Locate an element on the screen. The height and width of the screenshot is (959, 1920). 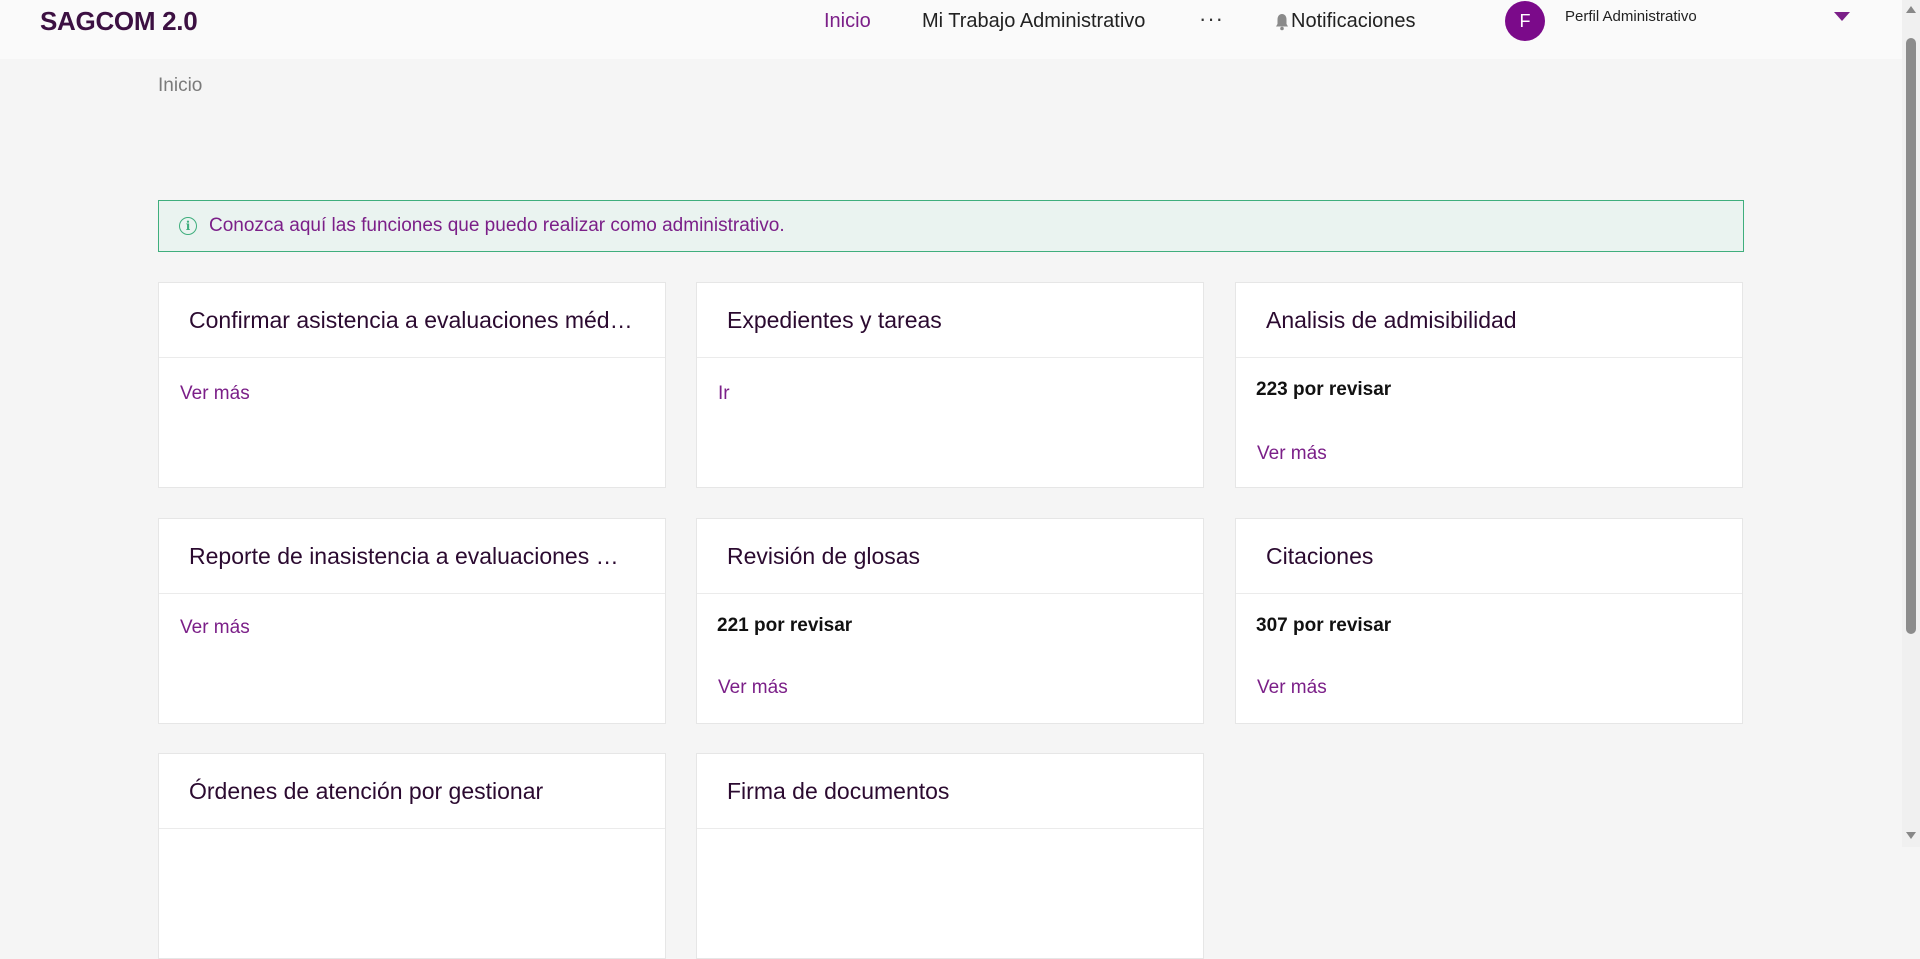
avatar: F is located at coordinates (1525, 21).